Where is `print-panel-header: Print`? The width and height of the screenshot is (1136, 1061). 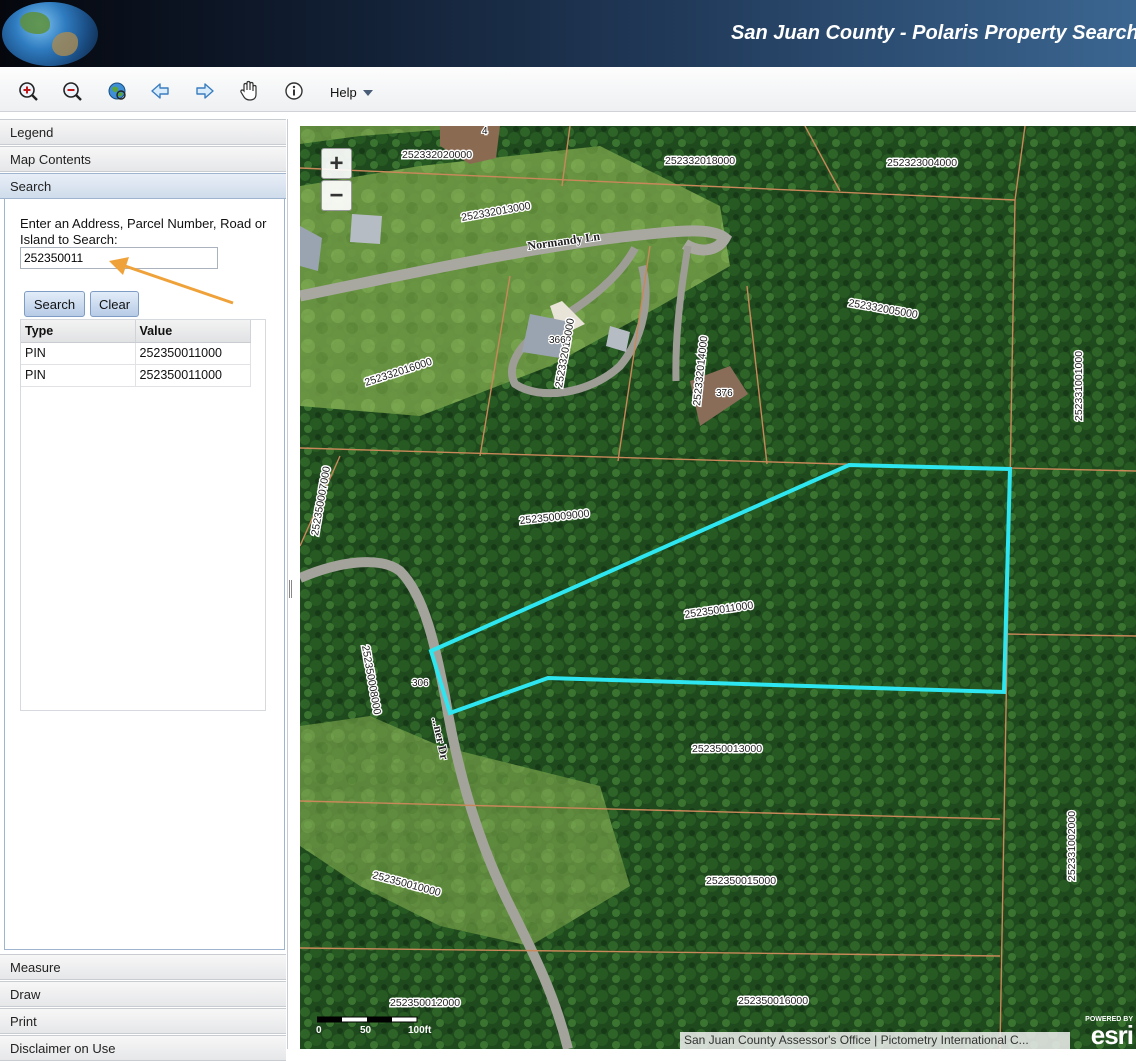
print-panel-header: Print is located at coordinates (143, 1021).